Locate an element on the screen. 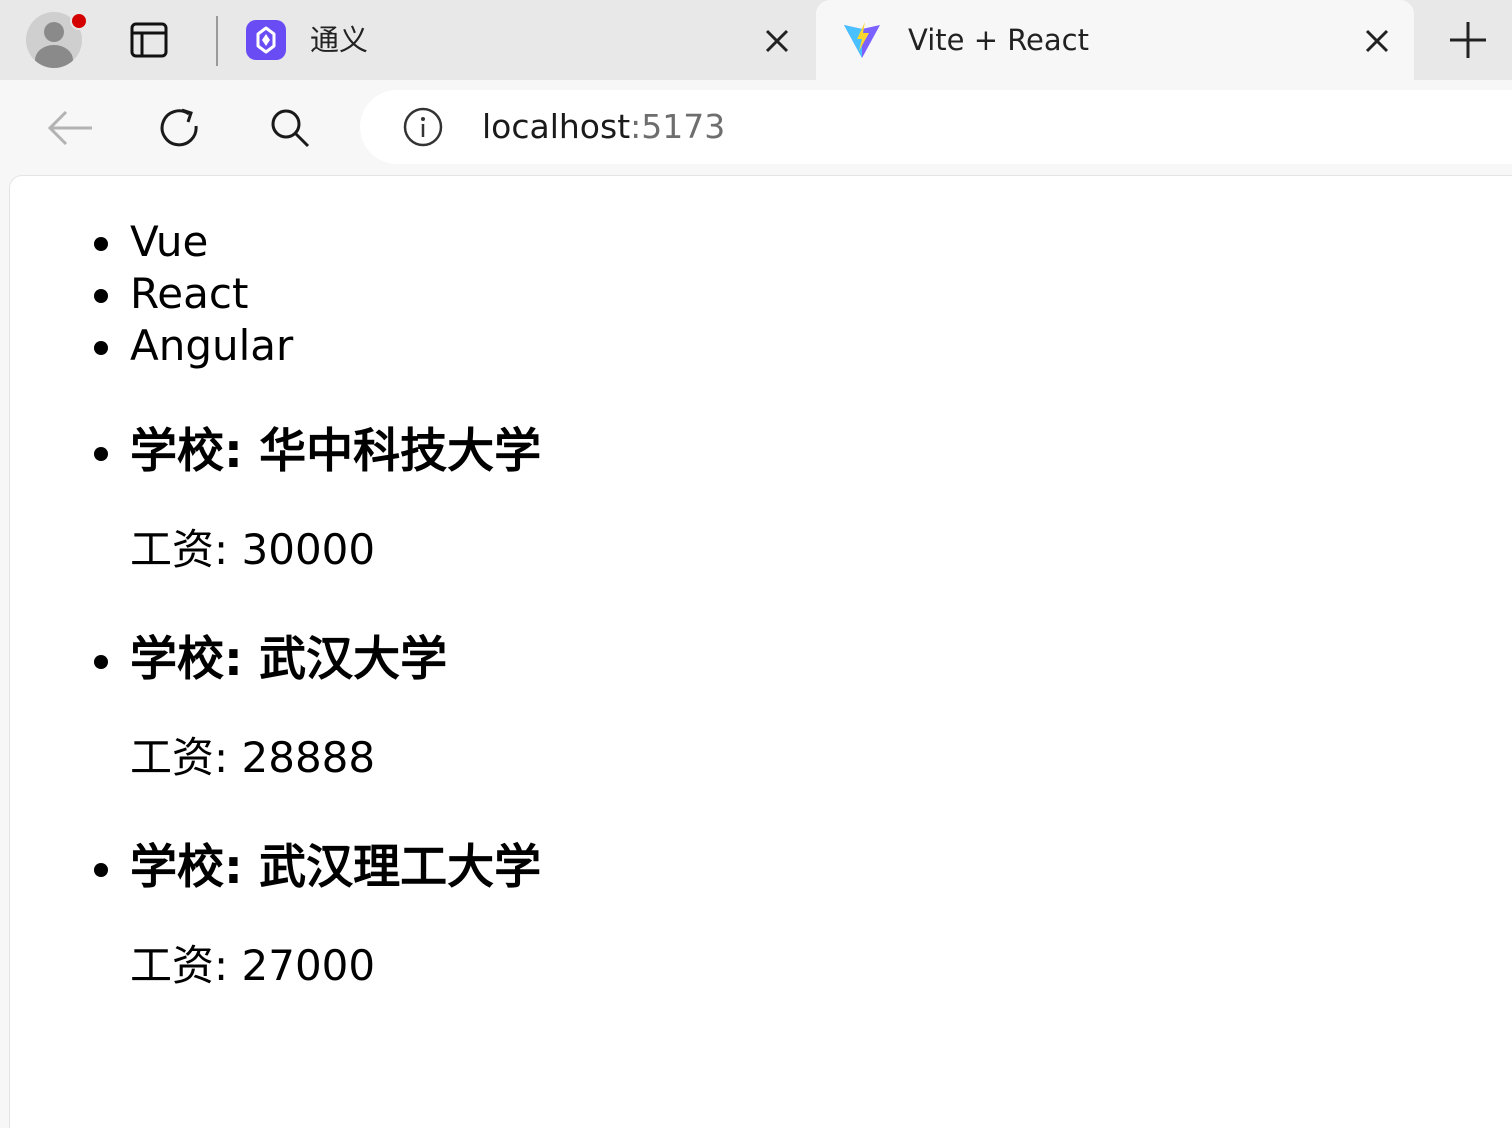 This screenshot has height=1128, width=1512. url-port: :5173 is located at coordinates (678, 126).